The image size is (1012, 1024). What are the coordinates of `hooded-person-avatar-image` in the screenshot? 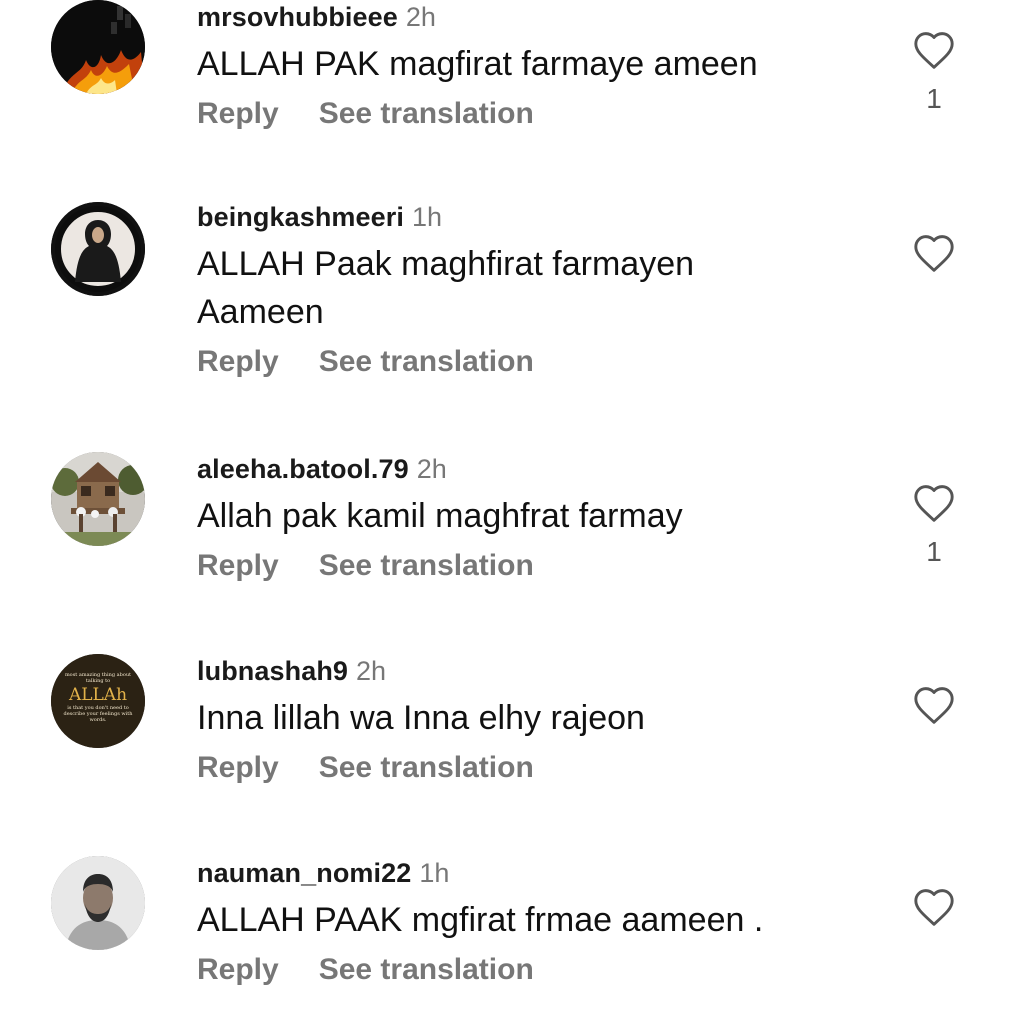 It's located at (98, 249).